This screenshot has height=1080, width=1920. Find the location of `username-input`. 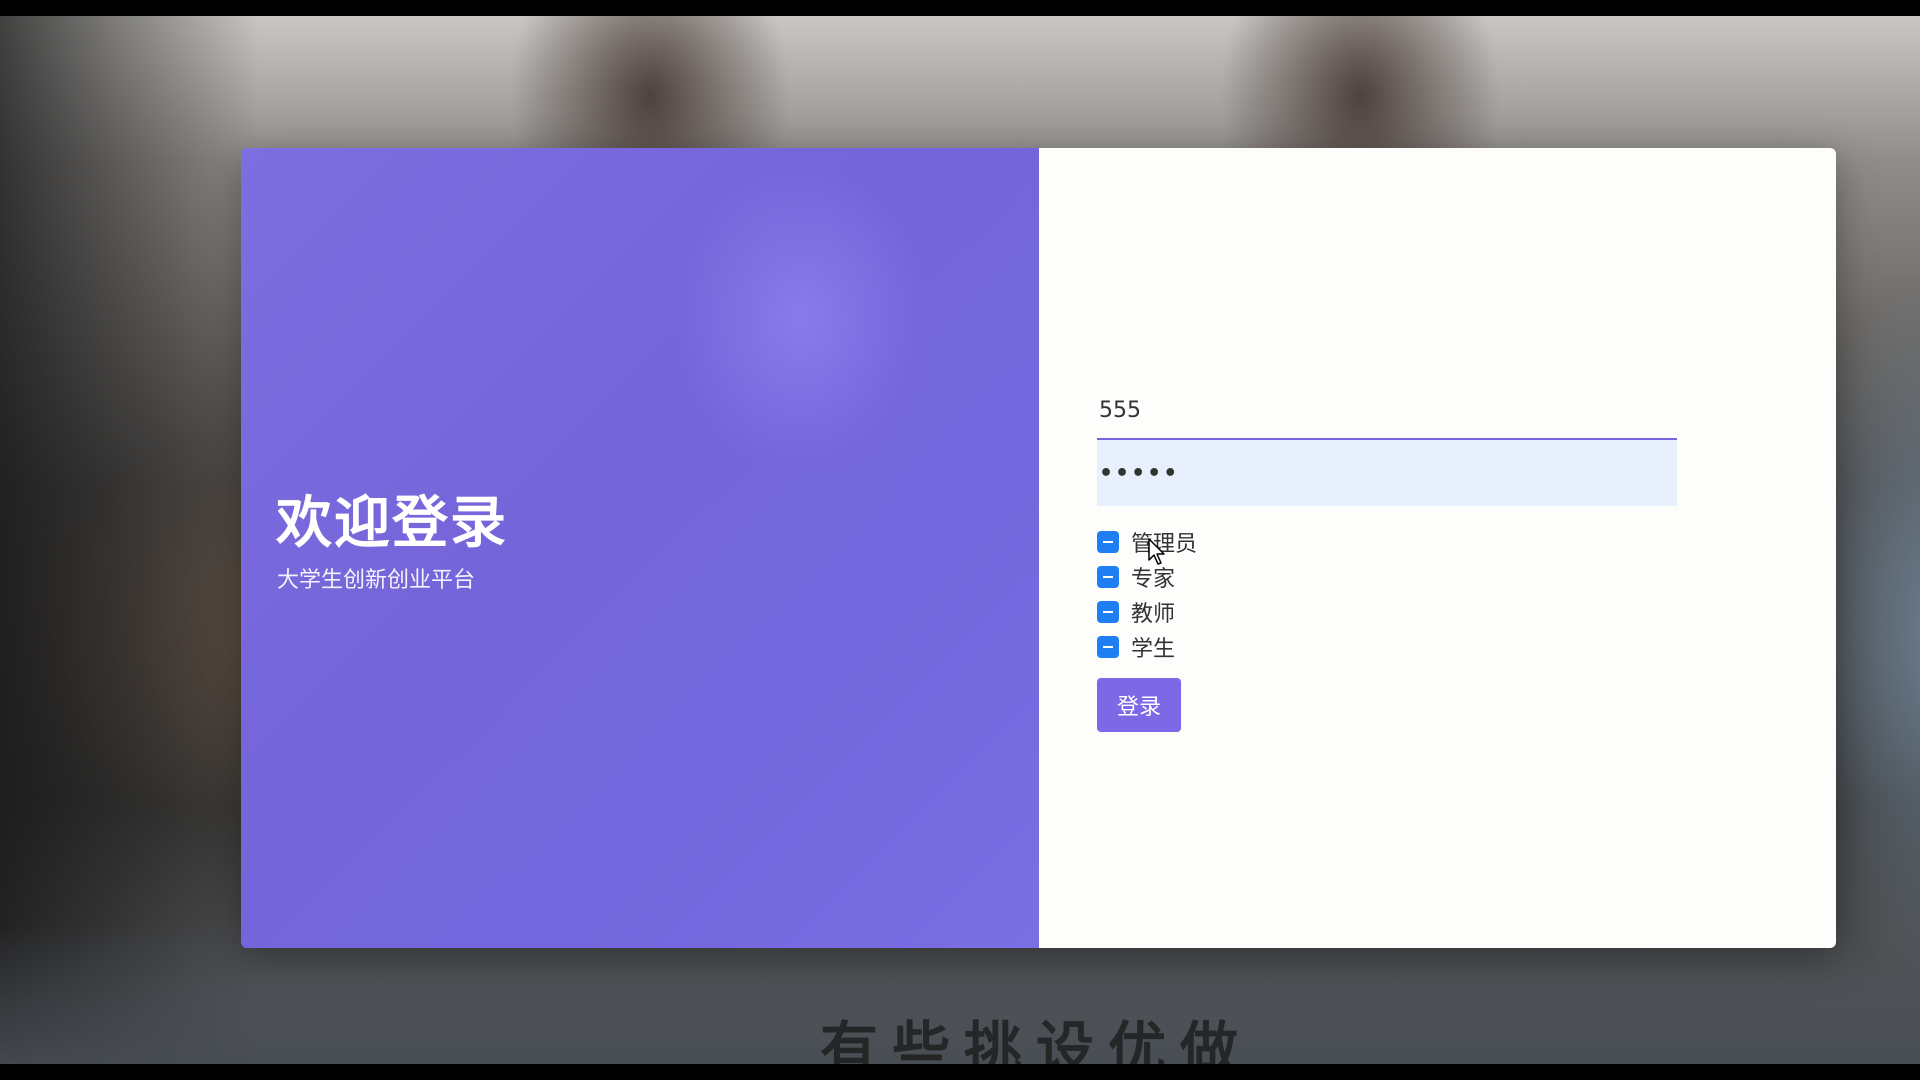

username-input is located at coordinates (1387, 407).